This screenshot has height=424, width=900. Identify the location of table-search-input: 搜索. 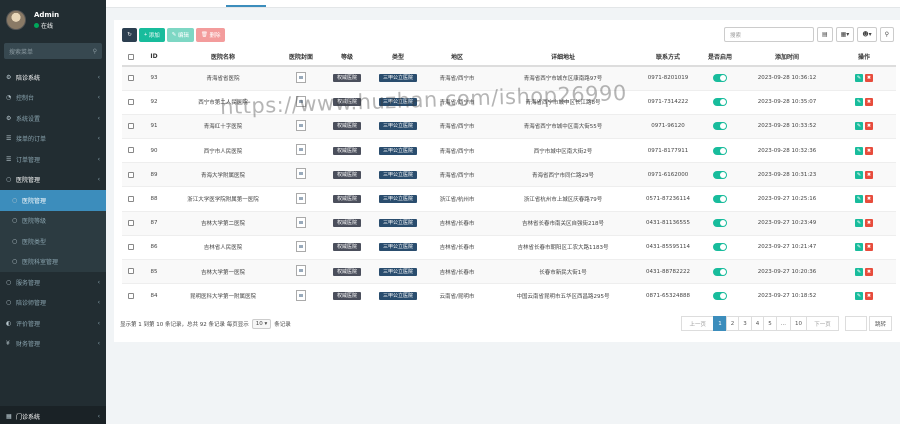
(768, 34).